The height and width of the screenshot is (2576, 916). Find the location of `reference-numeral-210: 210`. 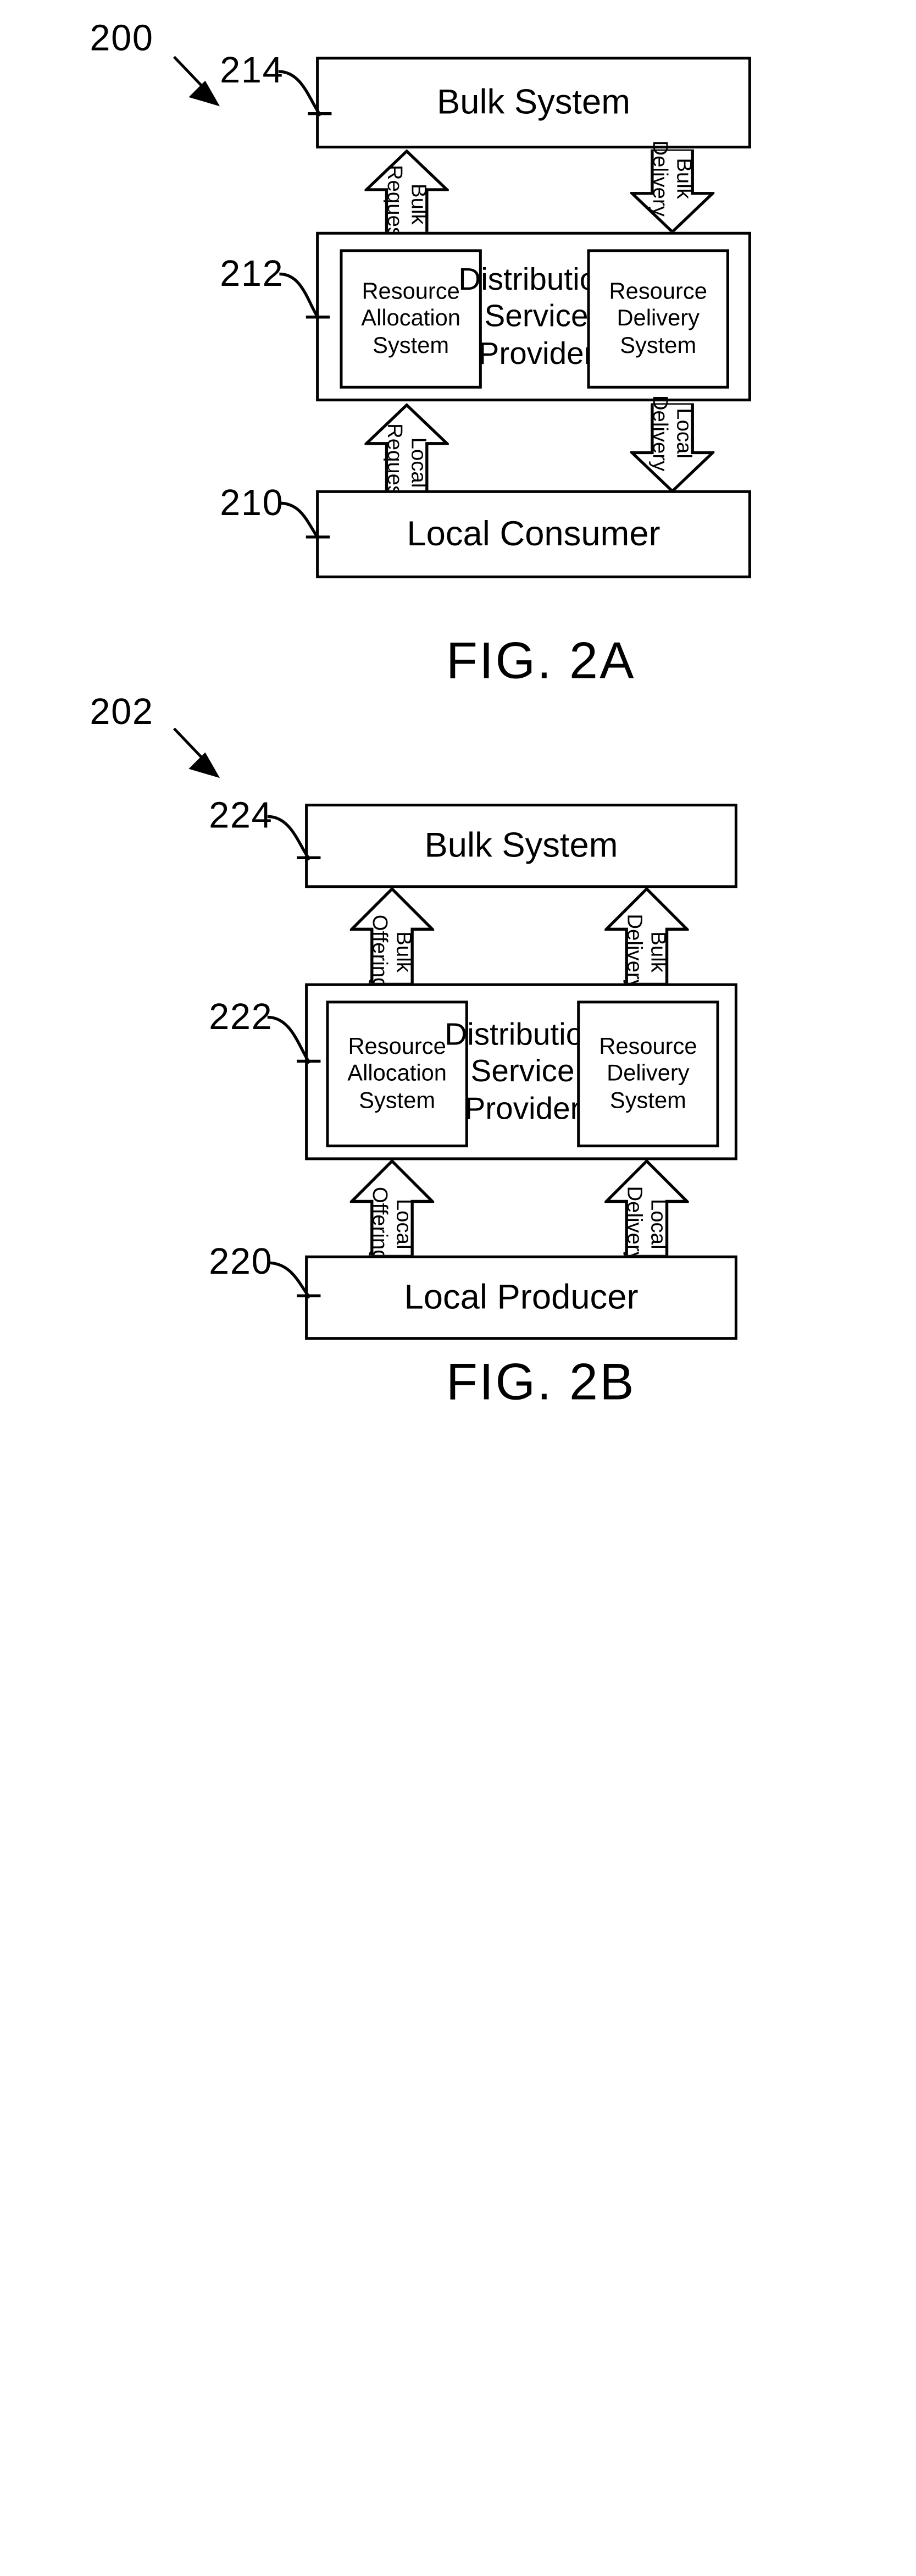

reference-numeral-210: 210 is located at coordinates (252, 503).